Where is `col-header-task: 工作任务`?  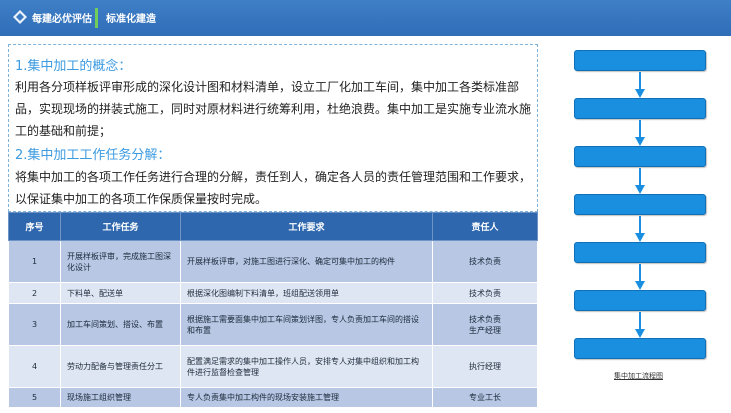 col-header-task: 工作任务 is located at coordinates (120, 226).